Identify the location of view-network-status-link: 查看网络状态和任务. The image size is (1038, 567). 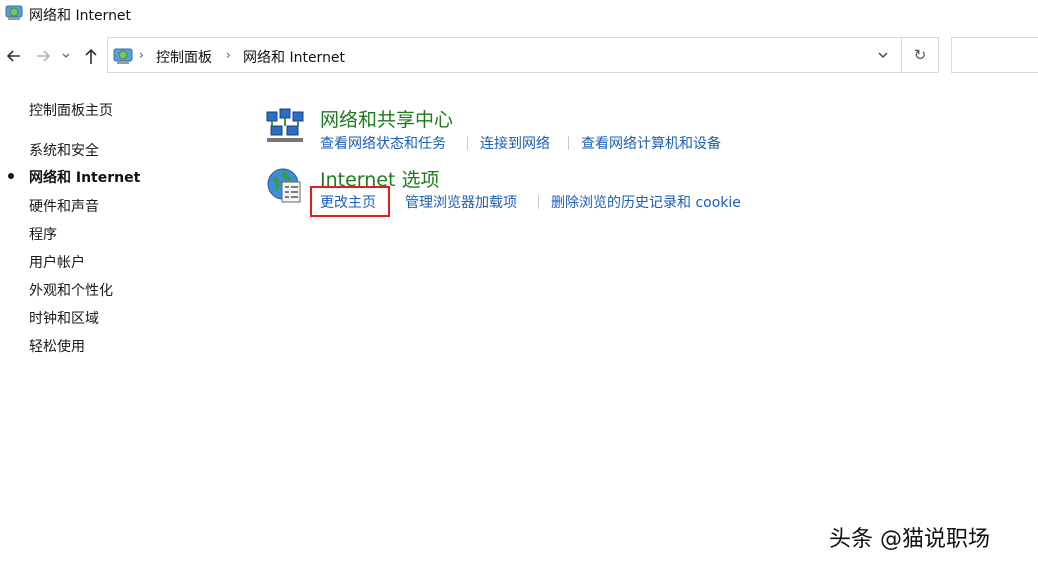
(383, 143).